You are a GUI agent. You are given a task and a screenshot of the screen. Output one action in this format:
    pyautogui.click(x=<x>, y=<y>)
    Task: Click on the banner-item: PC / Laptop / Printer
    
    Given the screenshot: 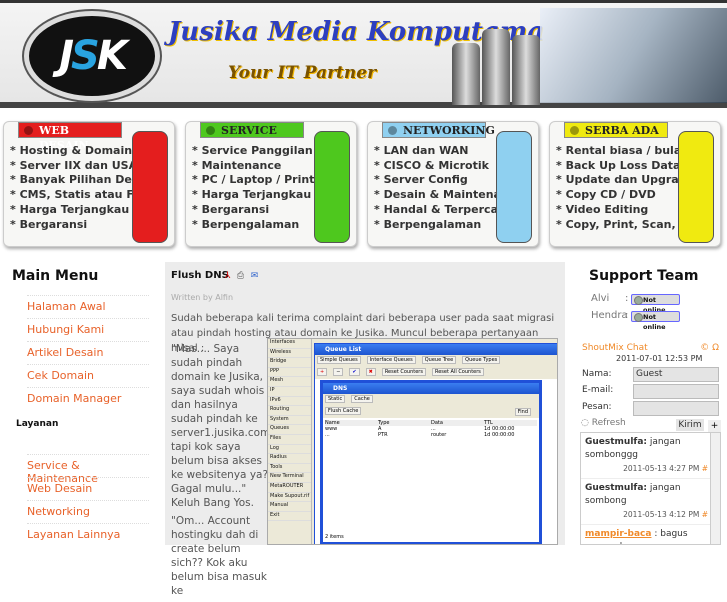 What is the action you would take?
    pyautogui.click(x=260, y=180)
    